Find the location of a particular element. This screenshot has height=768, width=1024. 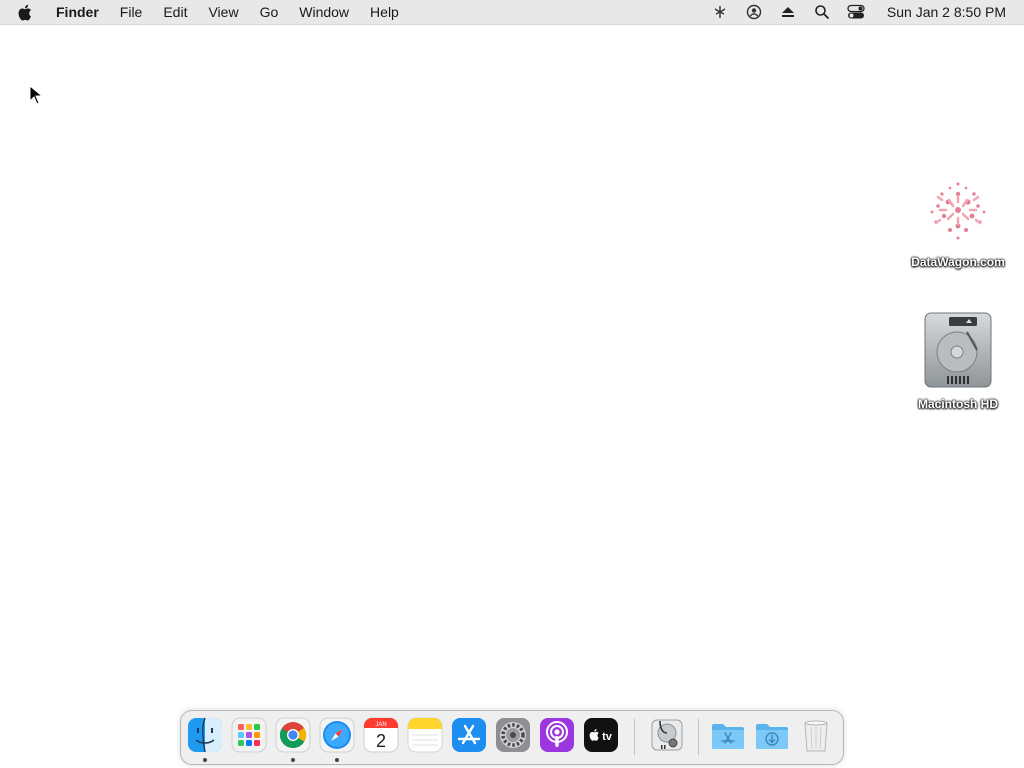

dock-google-chrome is located at coordinates (293, 735).